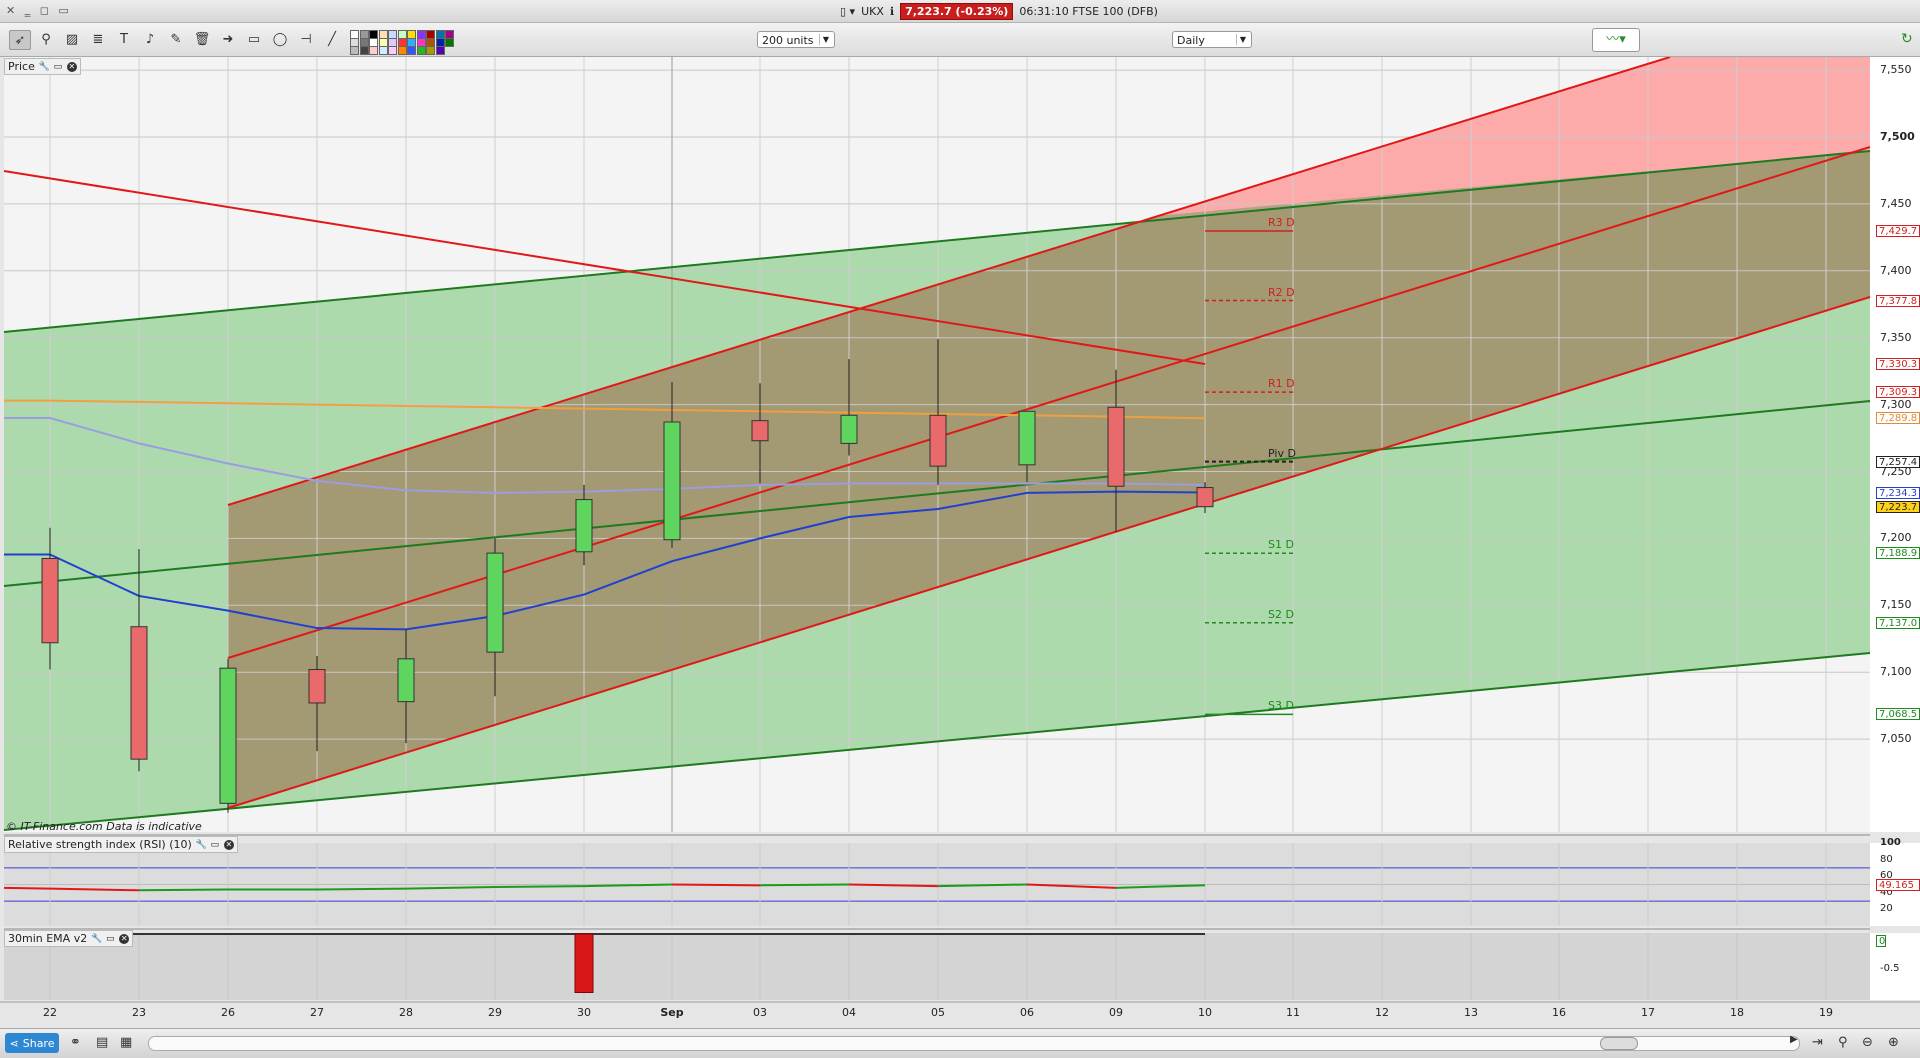 This screenshot has width=1920, height=1058. I want to click on delete-icon: 🗑, so click(202, 39).